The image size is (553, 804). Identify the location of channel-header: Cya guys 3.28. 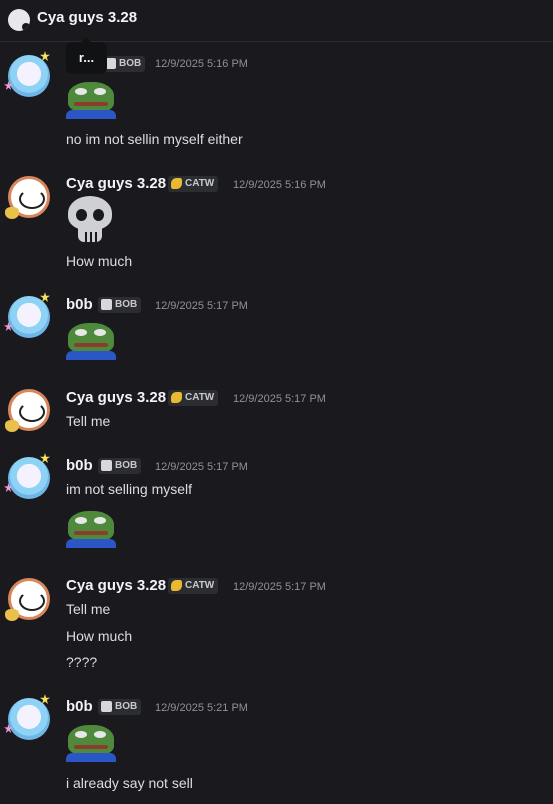
(276, 21).